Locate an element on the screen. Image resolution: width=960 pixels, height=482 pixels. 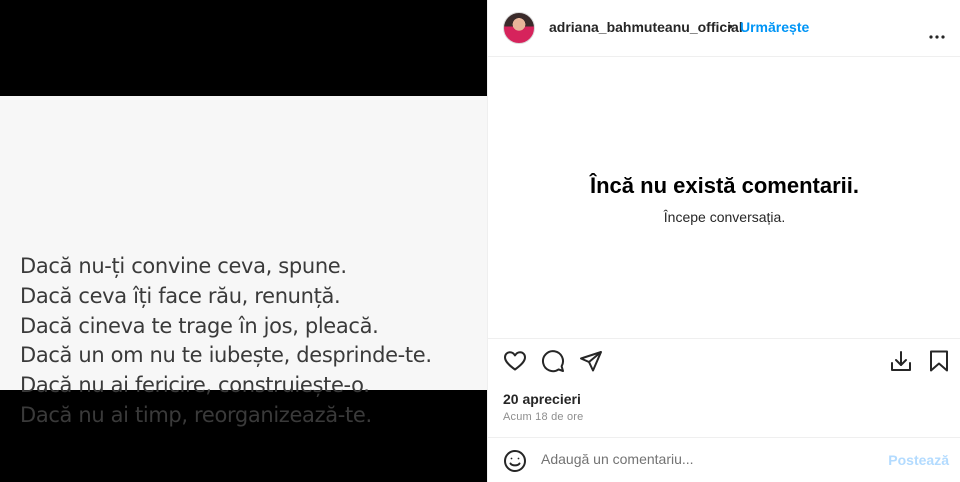
comment-icon is located at coordinates (553, 363).